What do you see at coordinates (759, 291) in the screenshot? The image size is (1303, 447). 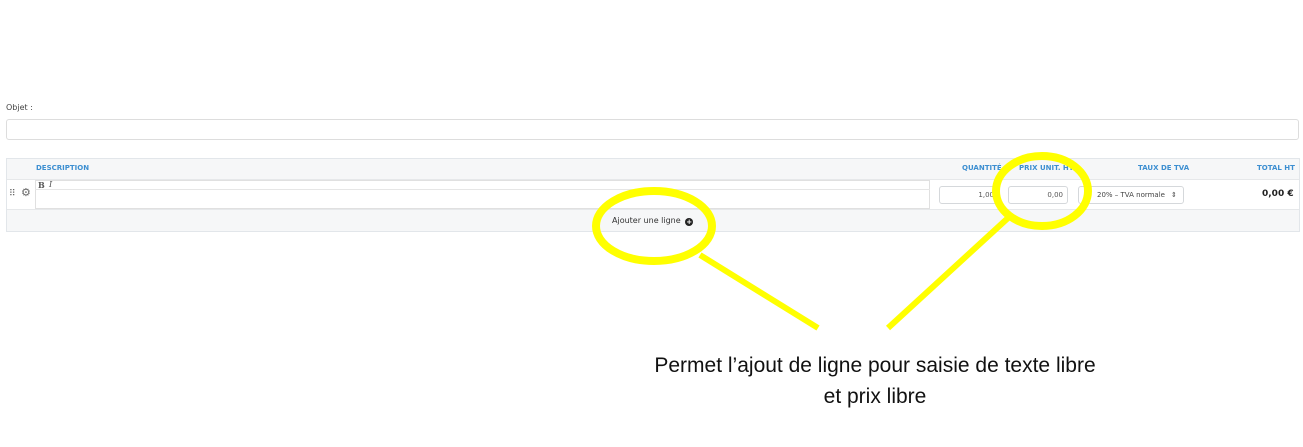 I see `pointer-line-add-line` at bounding box center [759, 291].